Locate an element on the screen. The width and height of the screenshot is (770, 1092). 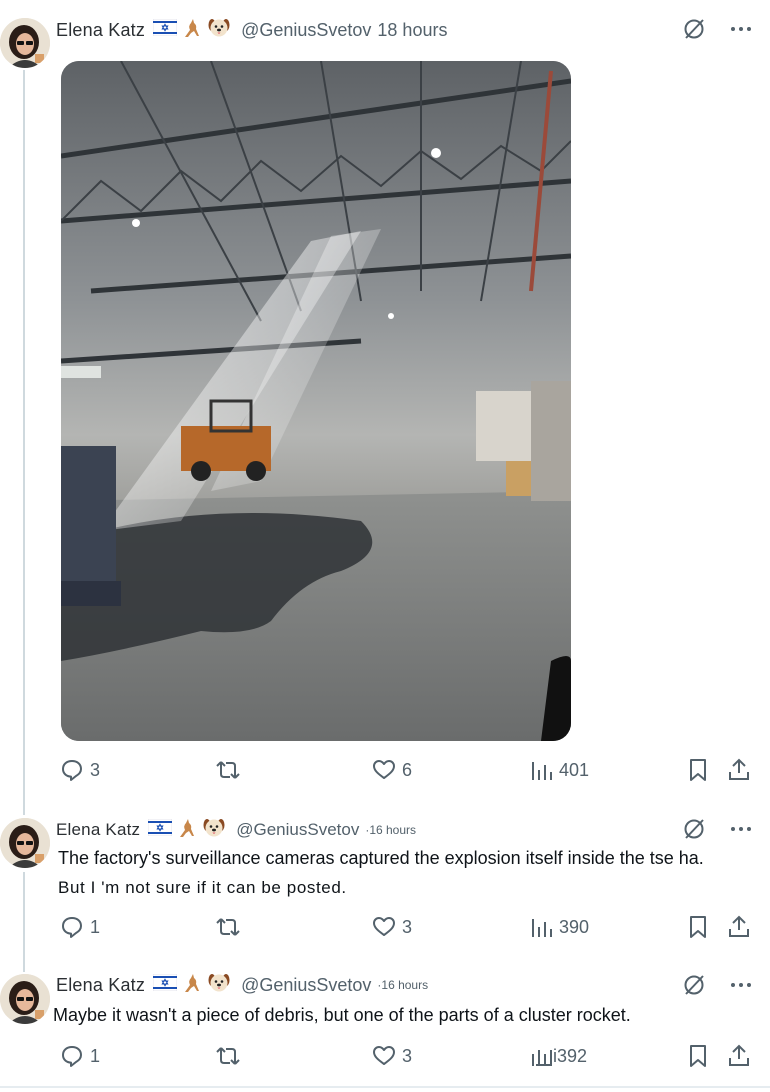
post-actions: 3 6 401 is located at coordinates (407, 772).